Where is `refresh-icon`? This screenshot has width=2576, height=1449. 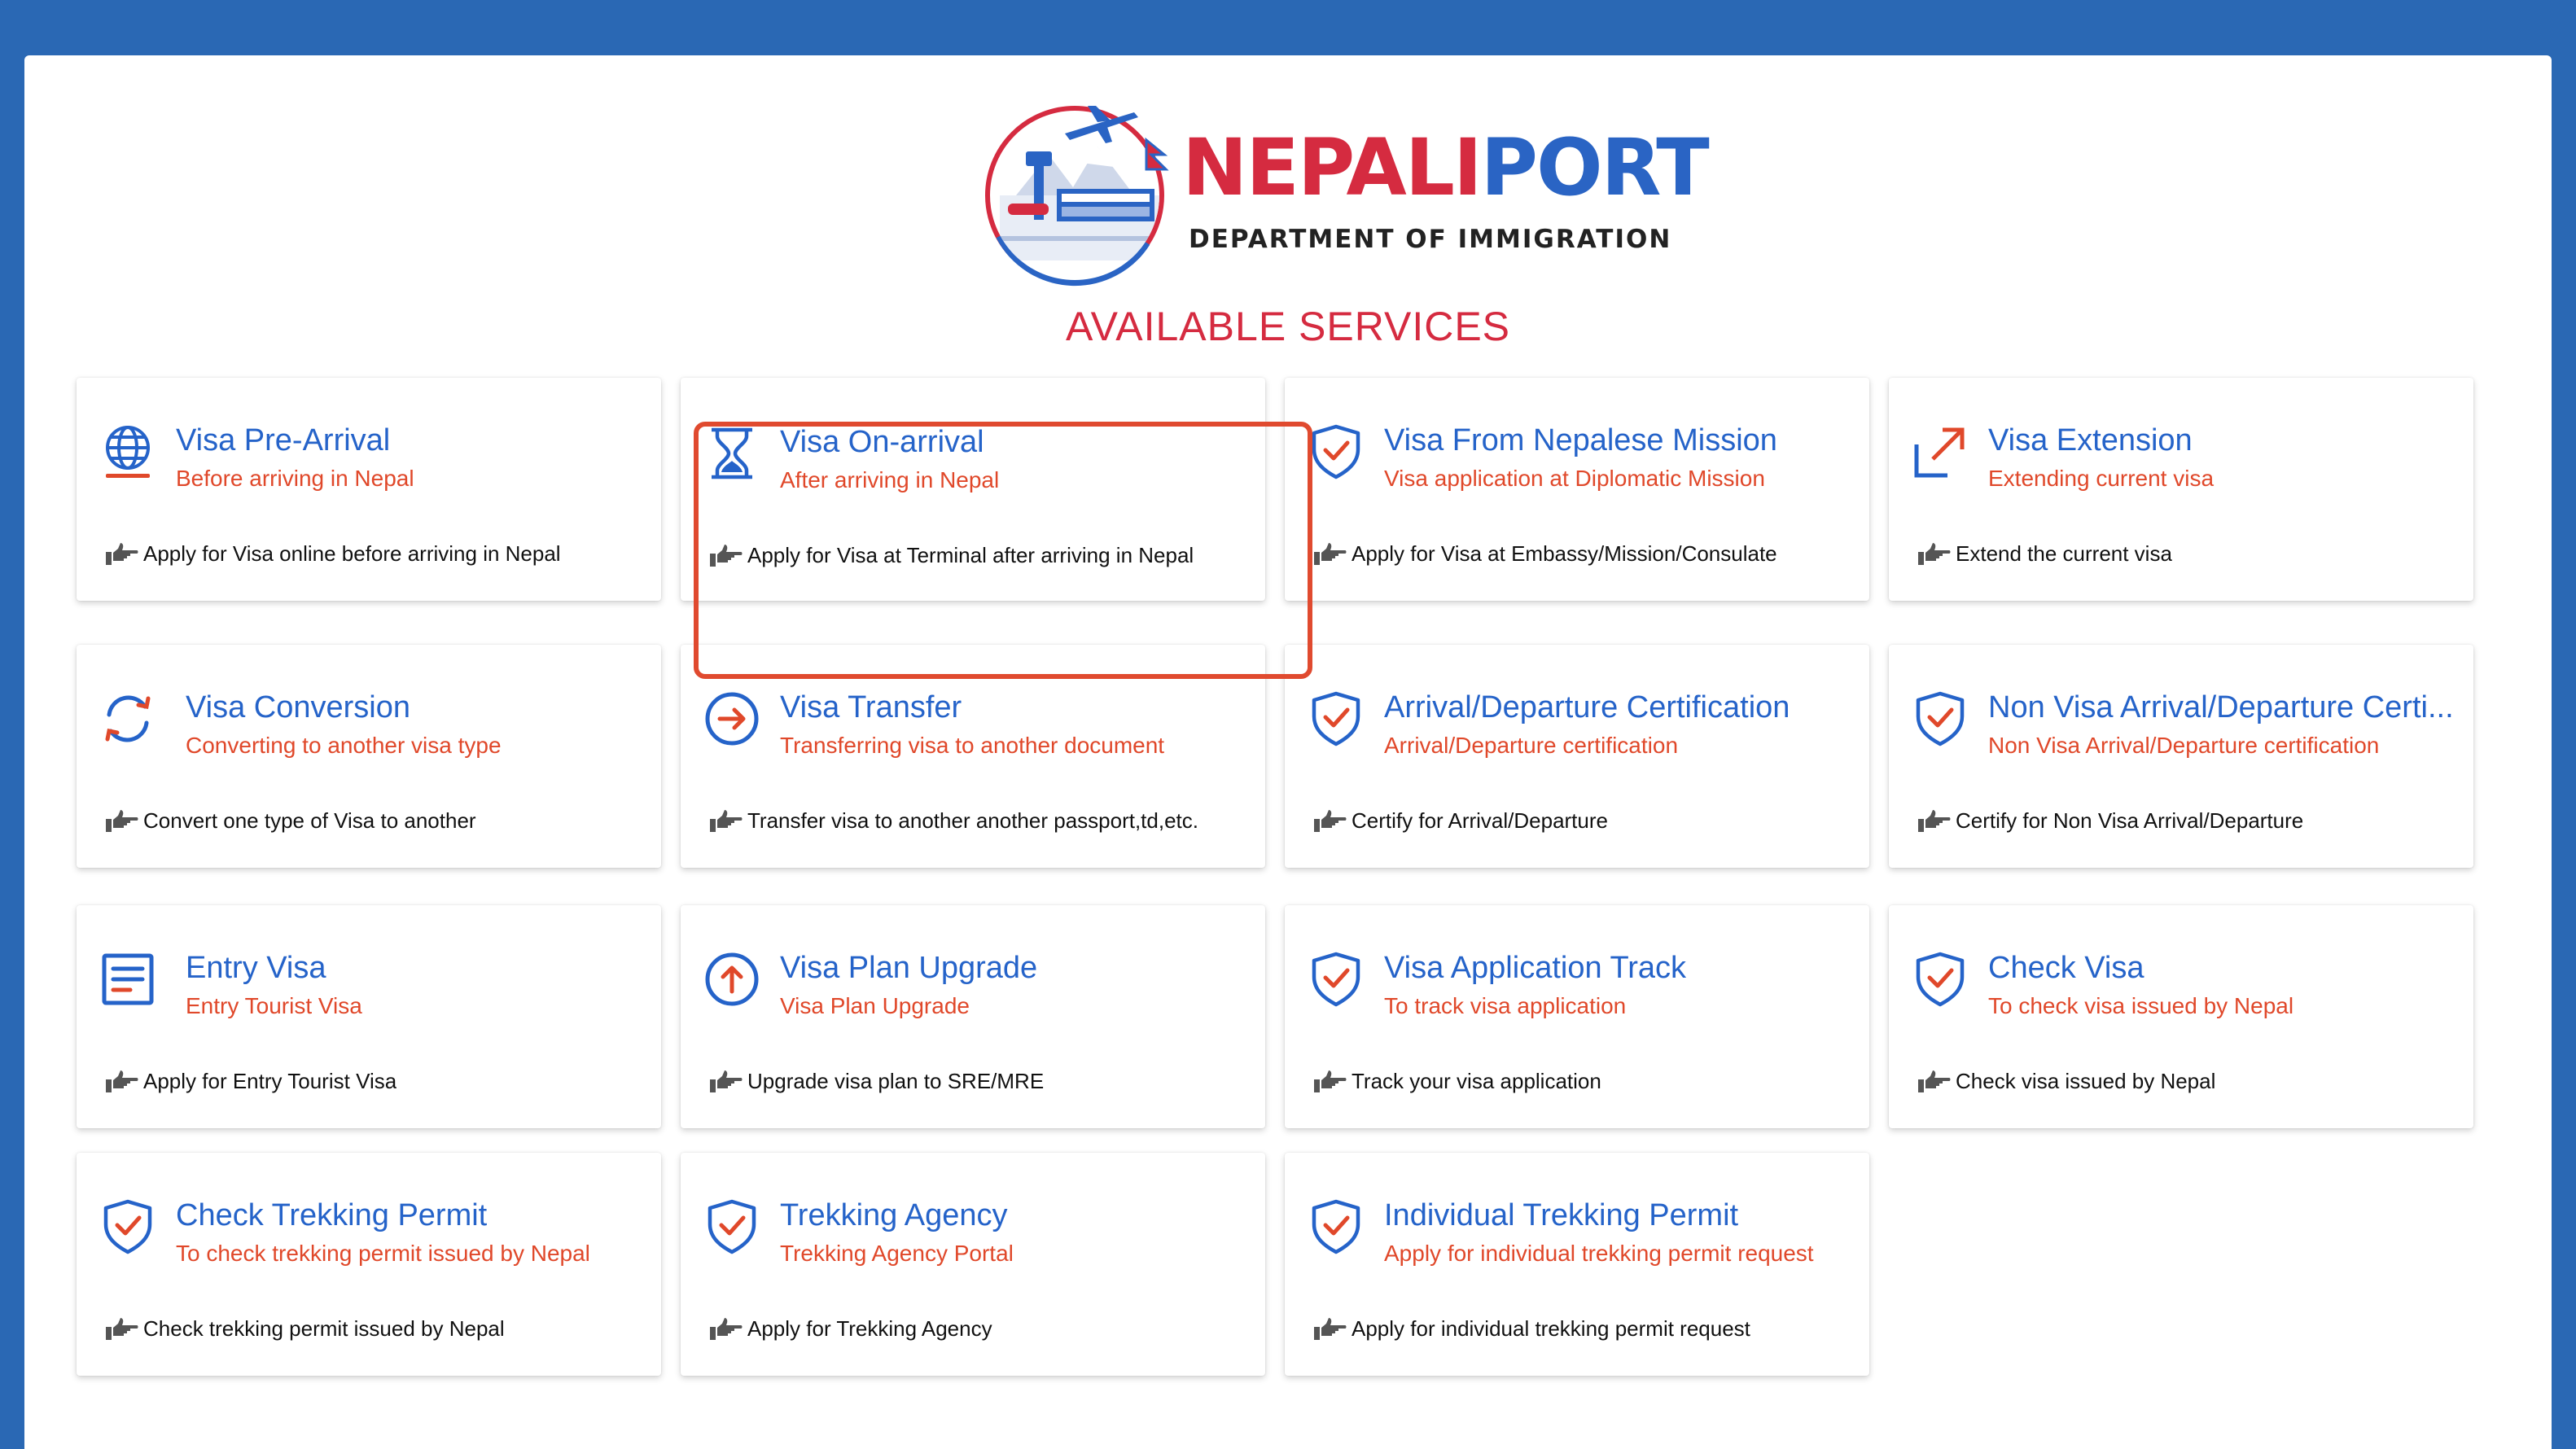
refresh-icon is located at coordinates (128, 718).